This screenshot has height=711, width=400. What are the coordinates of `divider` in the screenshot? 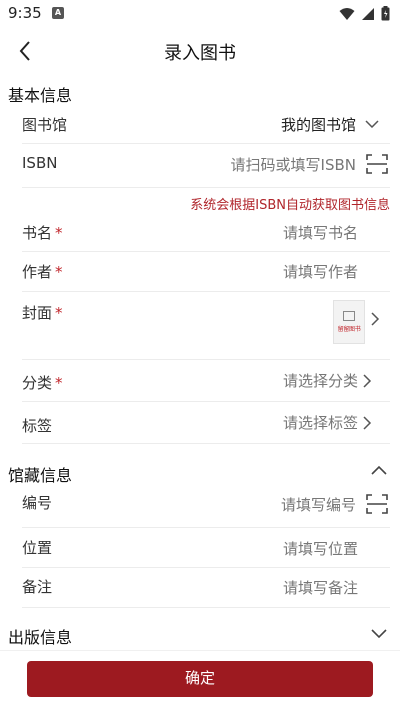 It's located at (200, 650).